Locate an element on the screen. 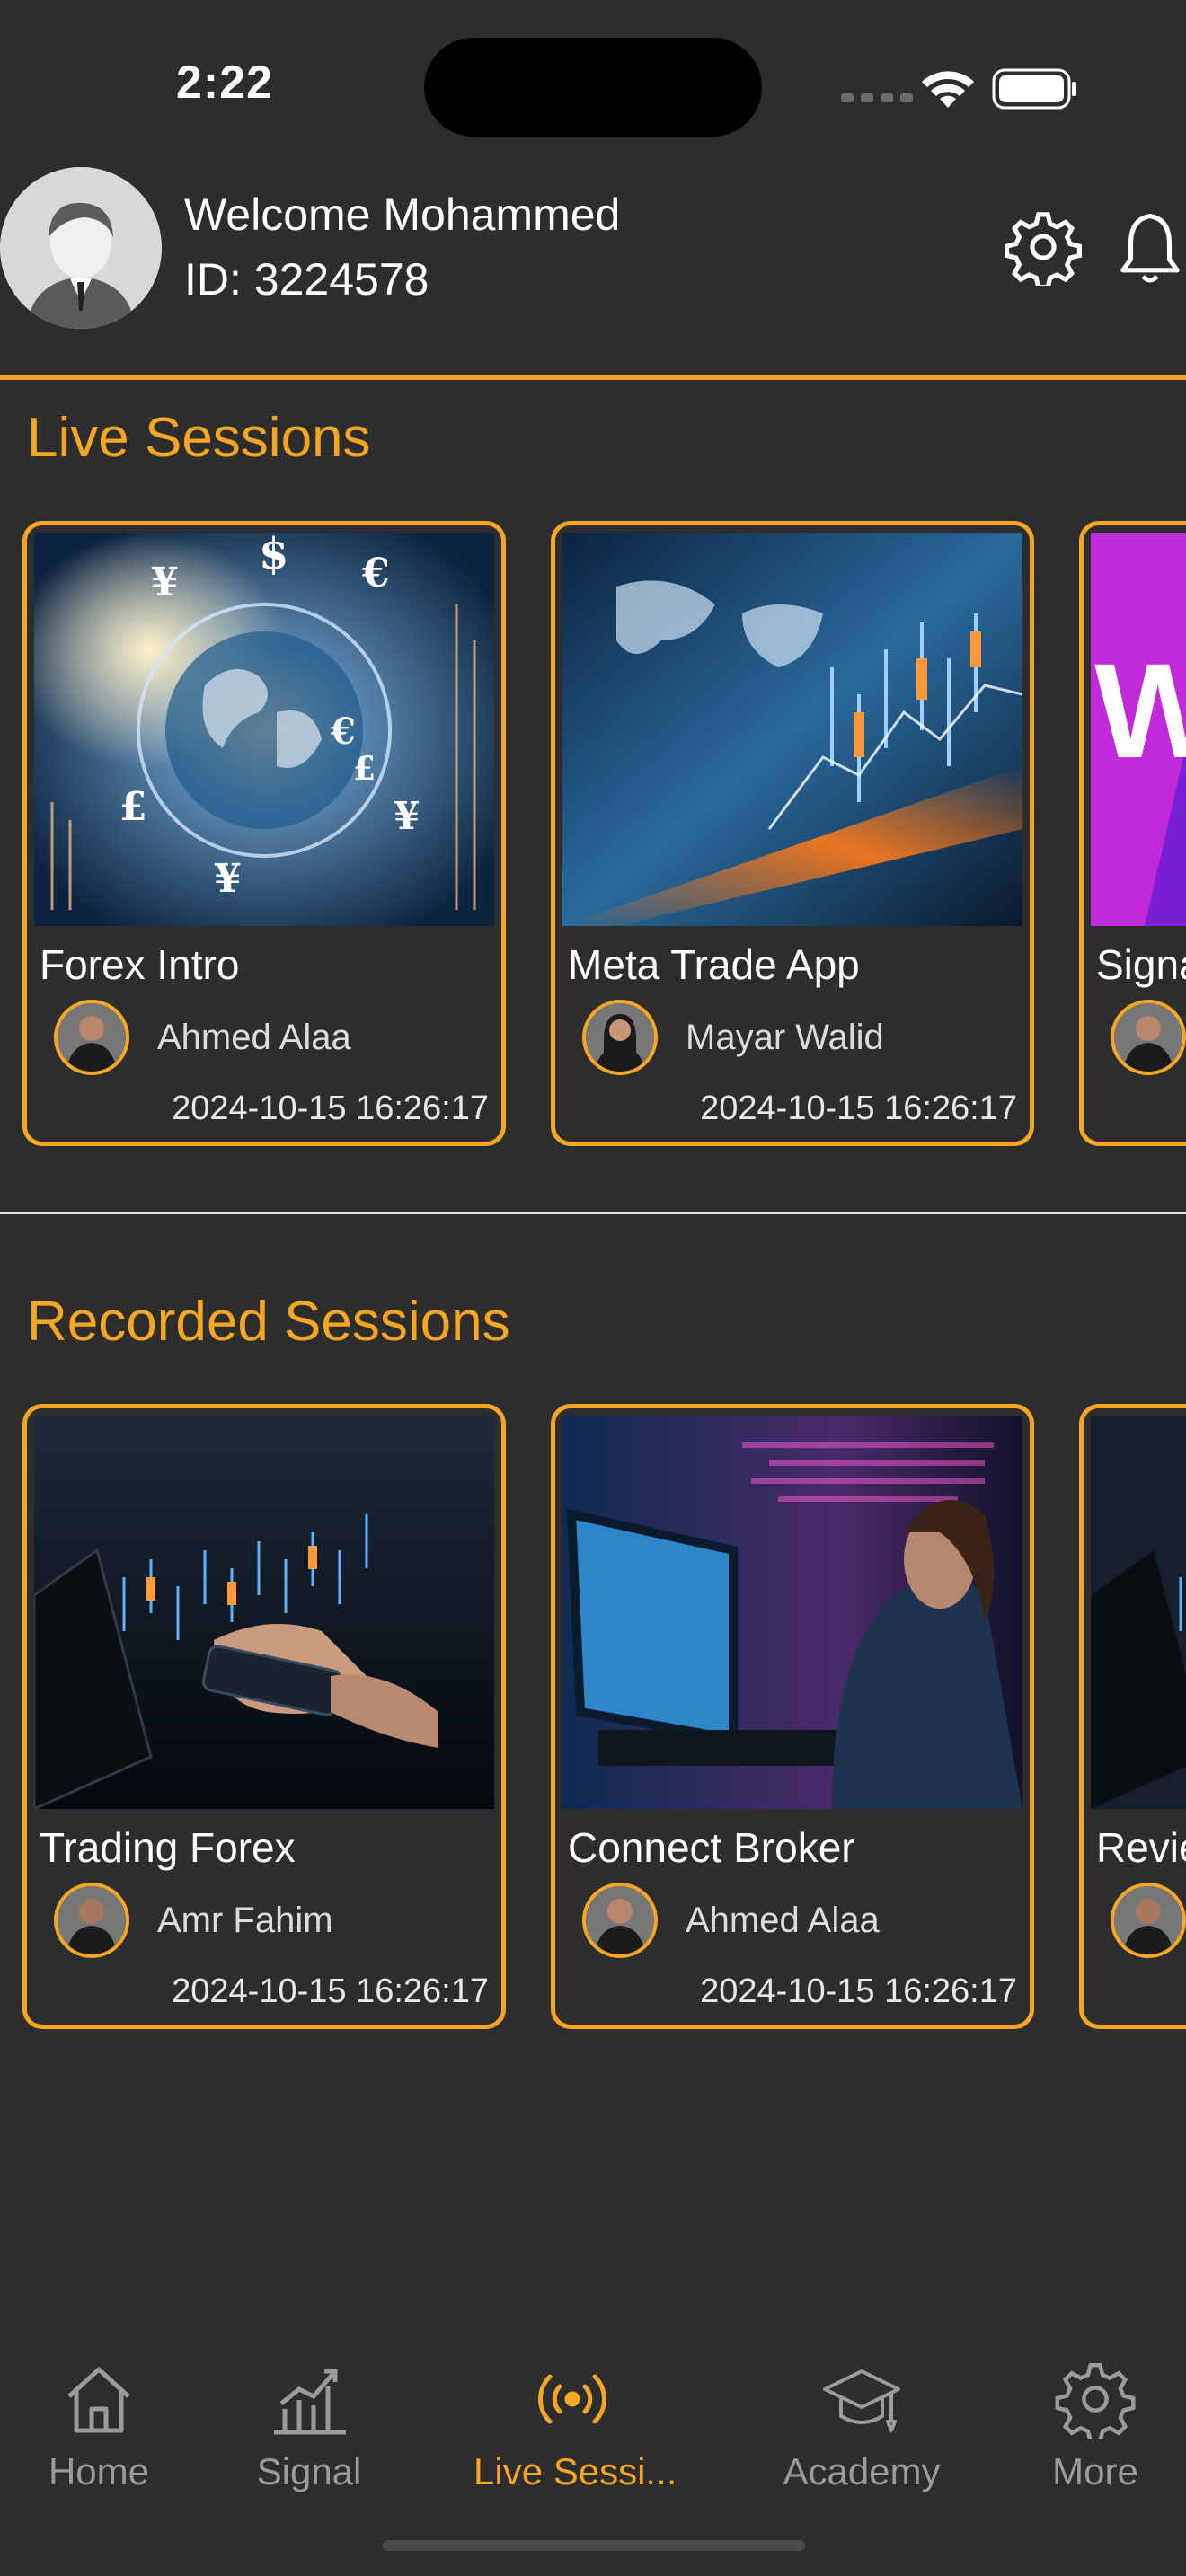 The width and height of the screenshot is (1186, 2576). tab-signal: Signal is located at coordinates (309, 2414).